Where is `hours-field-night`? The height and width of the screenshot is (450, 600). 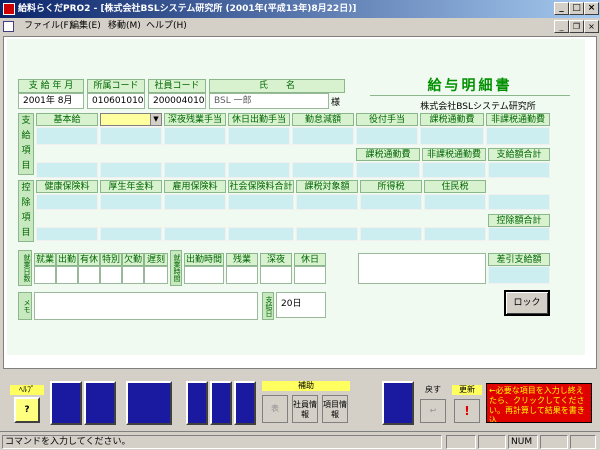 hours-field-night is located at coordinates (276, 275).